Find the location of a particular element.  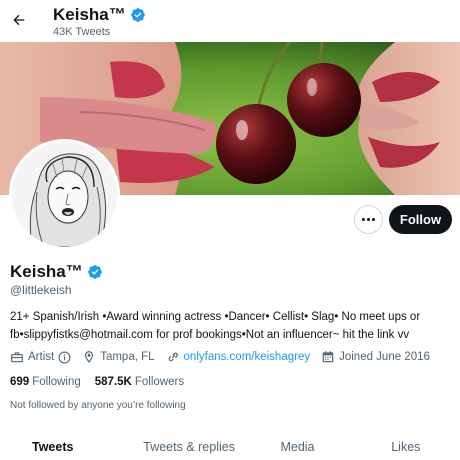

location-label: Tampa, FL is located at coordinates (127, 357).